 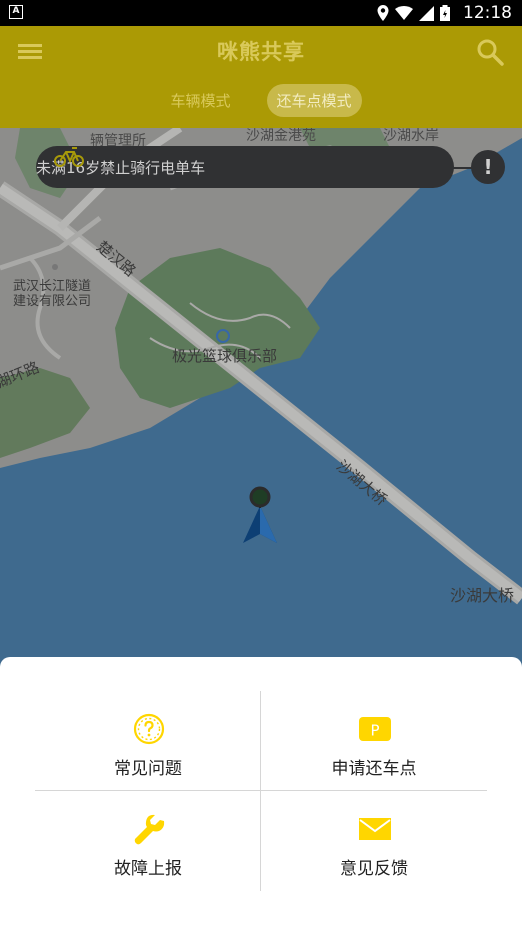 I want to click on map-label-shuian: 沙湖水岸, so click(x=411, y=136).